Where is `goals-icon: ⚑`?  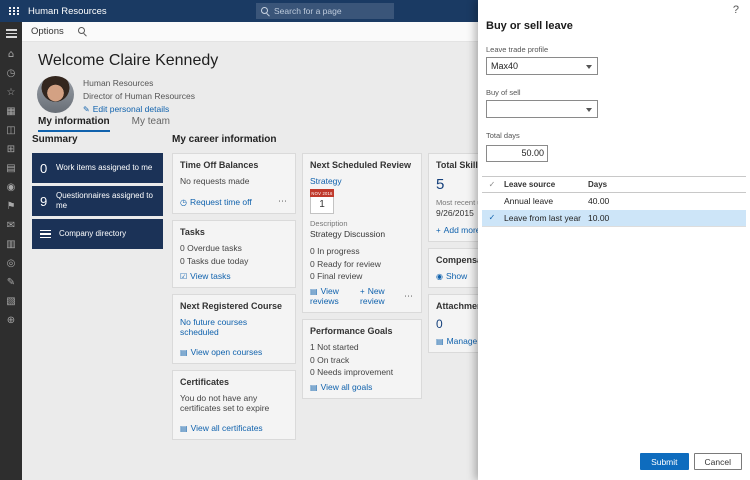 goals-icon: ⚑ is located at coordinates (11, 206).